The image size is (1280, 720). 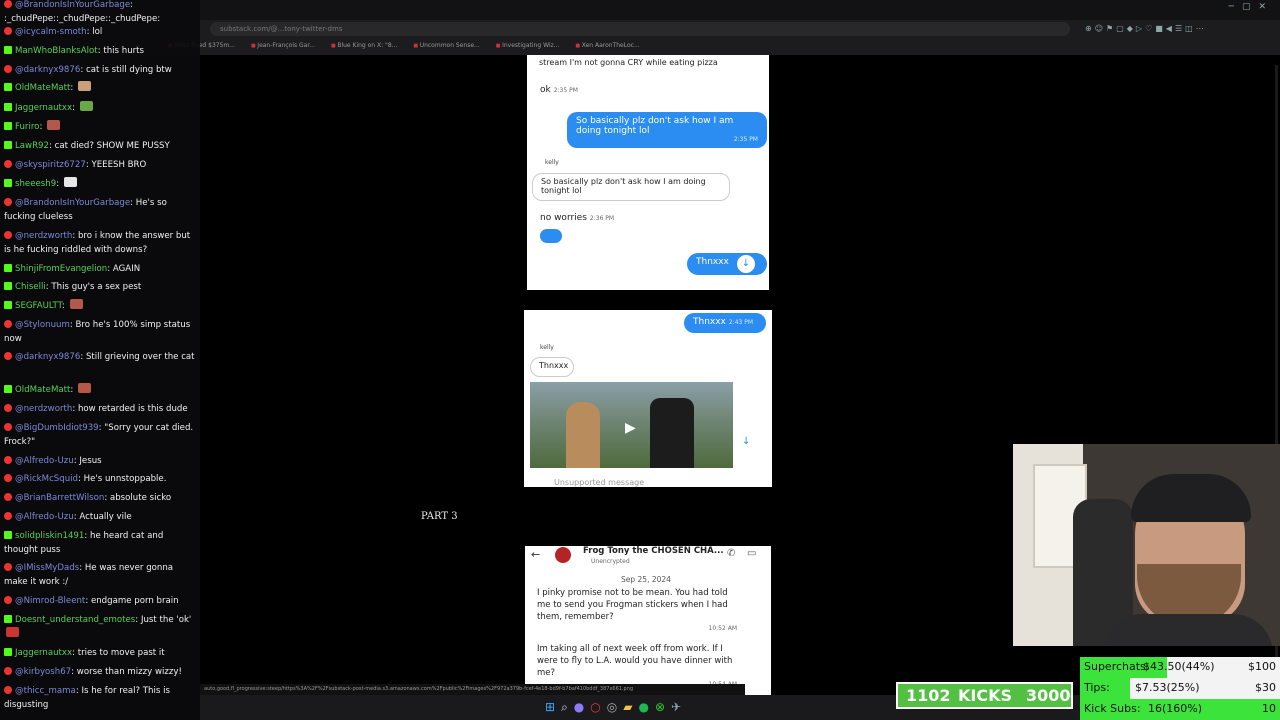 I want to click on chat-username: LawR92, so click(x=32, y=146).